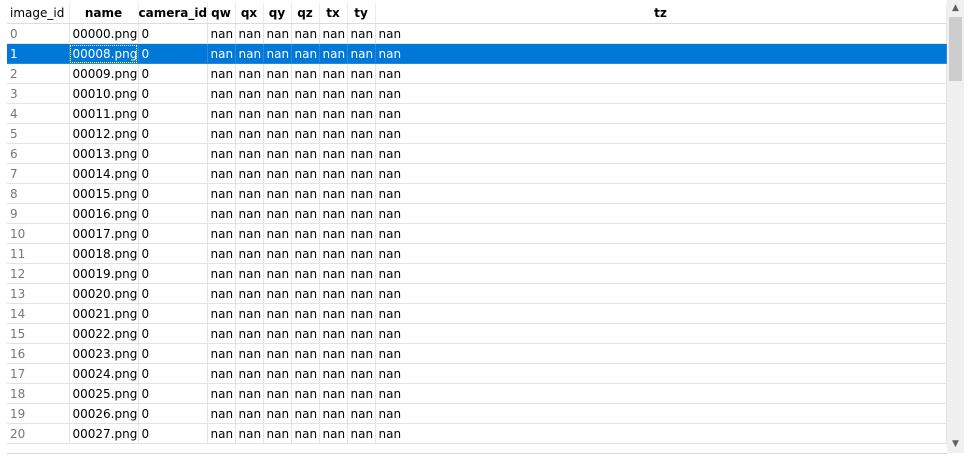  Describe the element at coordinates (104, 433) in the screenshot. I see `cell-name: 00027.png` at that location.